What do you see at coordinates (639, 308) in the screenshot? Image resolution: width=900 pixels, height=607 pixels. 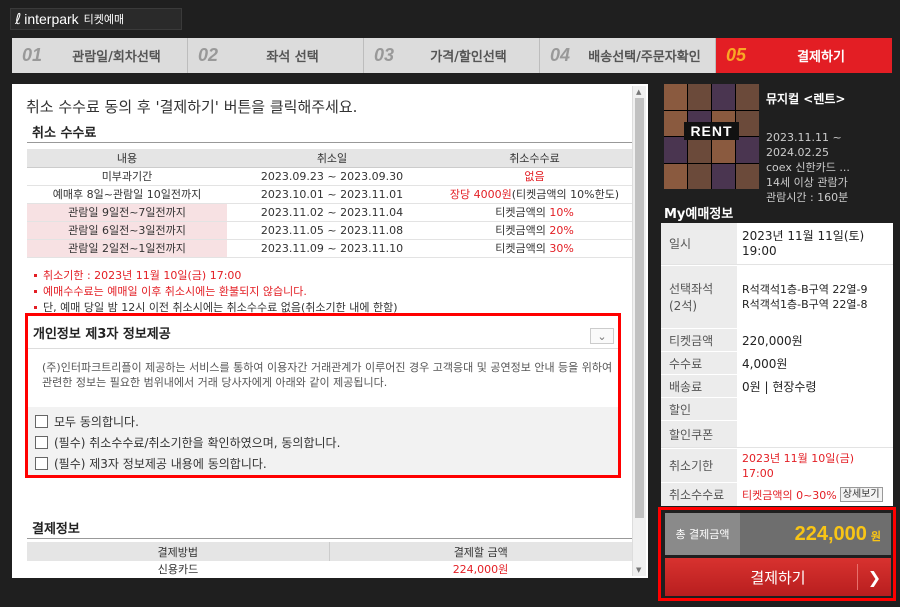 I see `scroll-thumb` at bounding box center [639, 308].